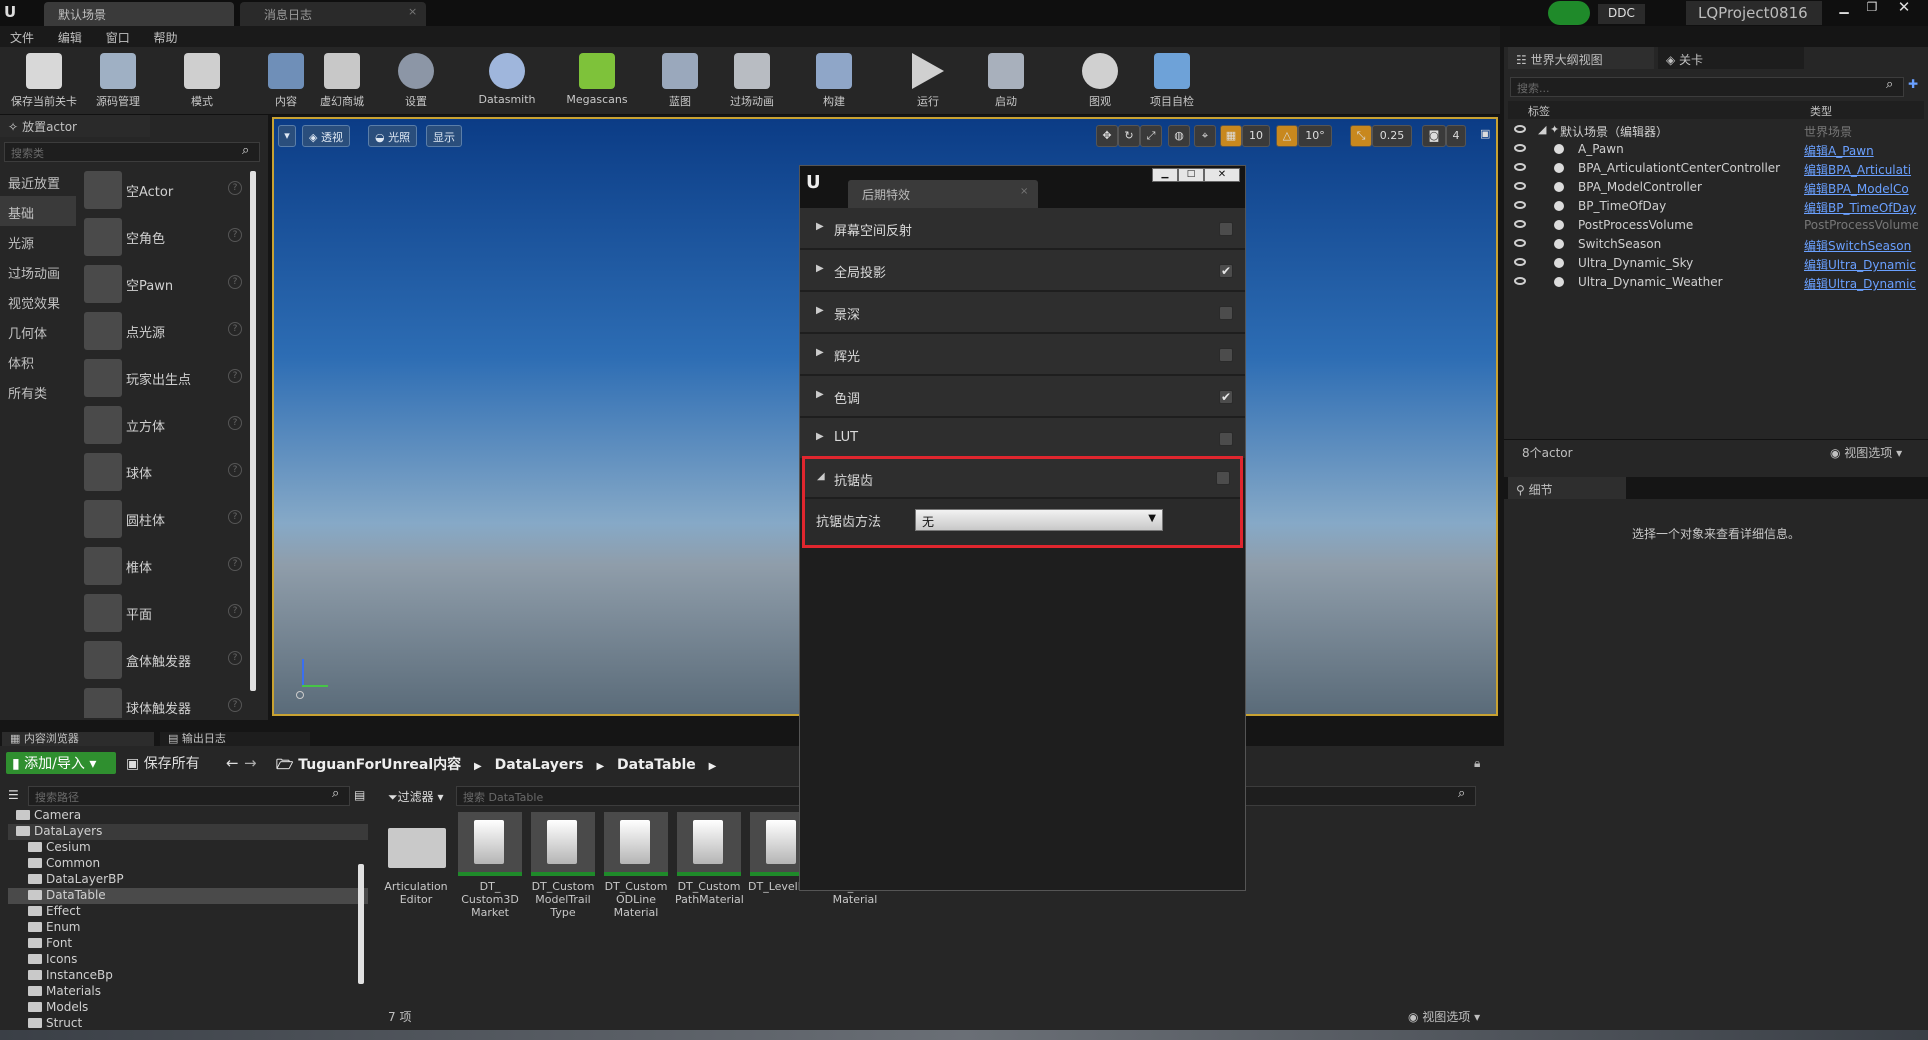 The image size is (1928, 1040). Describe the element at coordinates (1567, 488) in the screenshot. I see `tab-details: ⚲ 细节` at that location.